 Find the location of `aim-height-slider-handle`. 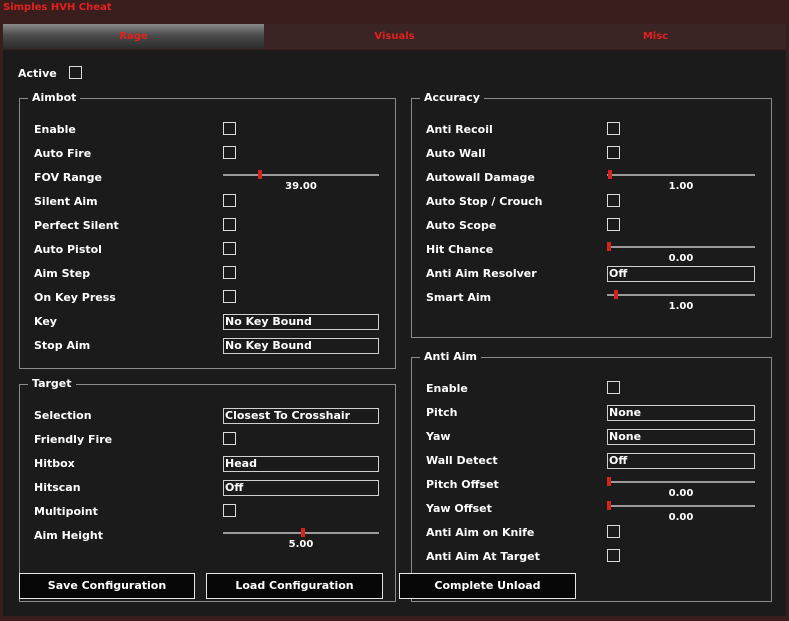

aim-height-slider-handle is located at coordinates (303, 532).